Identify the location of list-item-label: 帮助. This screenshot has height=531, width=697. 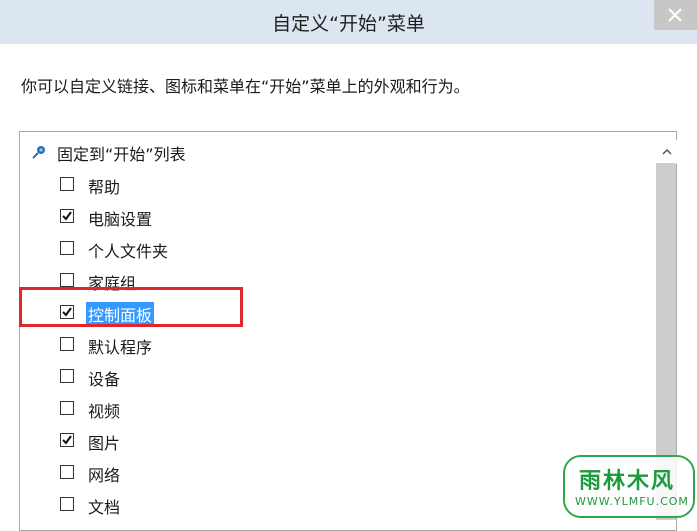
(104, 187).